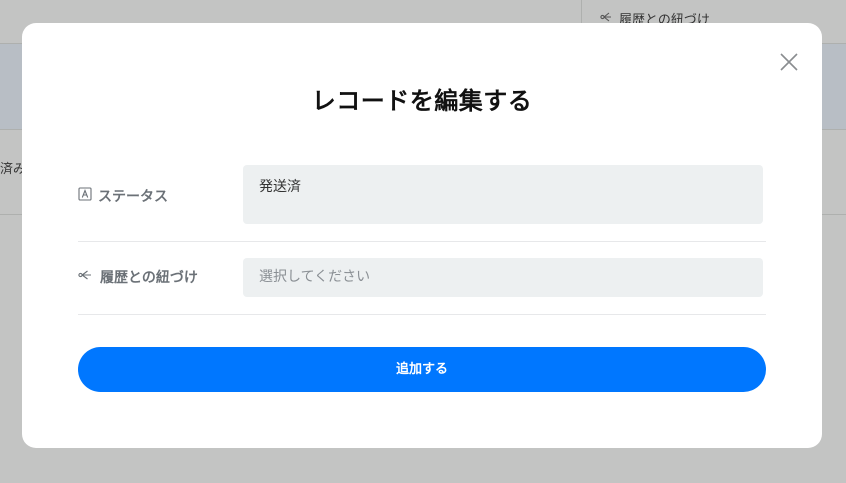 This screenshot has height=483, width=846. What do you see at coordinates (86, 277) in the screenshot?
I see `link-relation-icon` at bounding box center [86, 277].